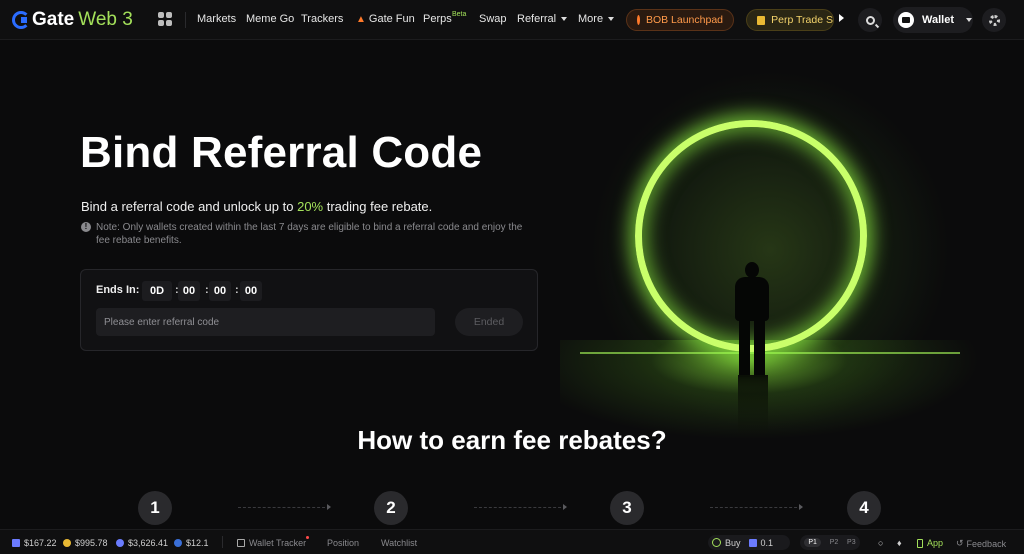  Describe the element at coordinates (189, 291) in the screenshot. I see `countdown-hours: 00` at that location.